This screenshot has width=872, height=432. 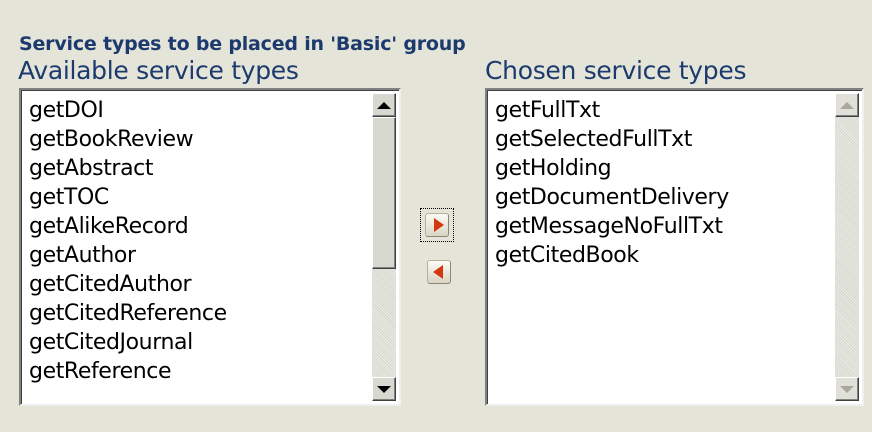 What do you see at coordinates (198, 197) in the screenshot?
I see `list-item: getTOC` at bounding box center [198, 197].